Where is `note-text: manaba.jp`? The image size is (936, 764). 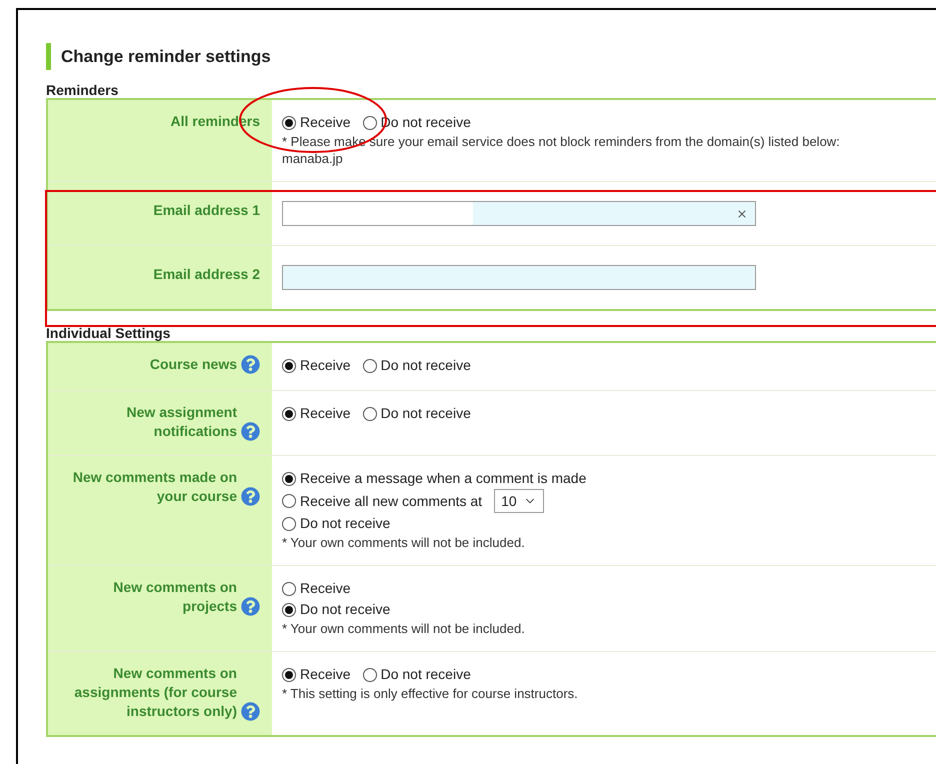 note-text: manaba.jp is located at coordinates (313, 158).